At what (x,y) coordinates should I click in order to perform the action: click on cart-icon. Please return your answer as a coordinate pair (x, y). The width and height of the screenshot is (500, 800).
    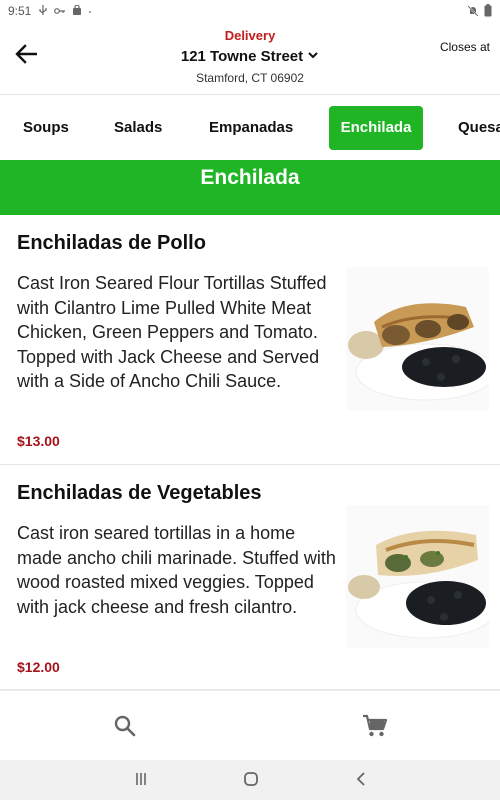
    Looking at the image, I should click on (375, 728).